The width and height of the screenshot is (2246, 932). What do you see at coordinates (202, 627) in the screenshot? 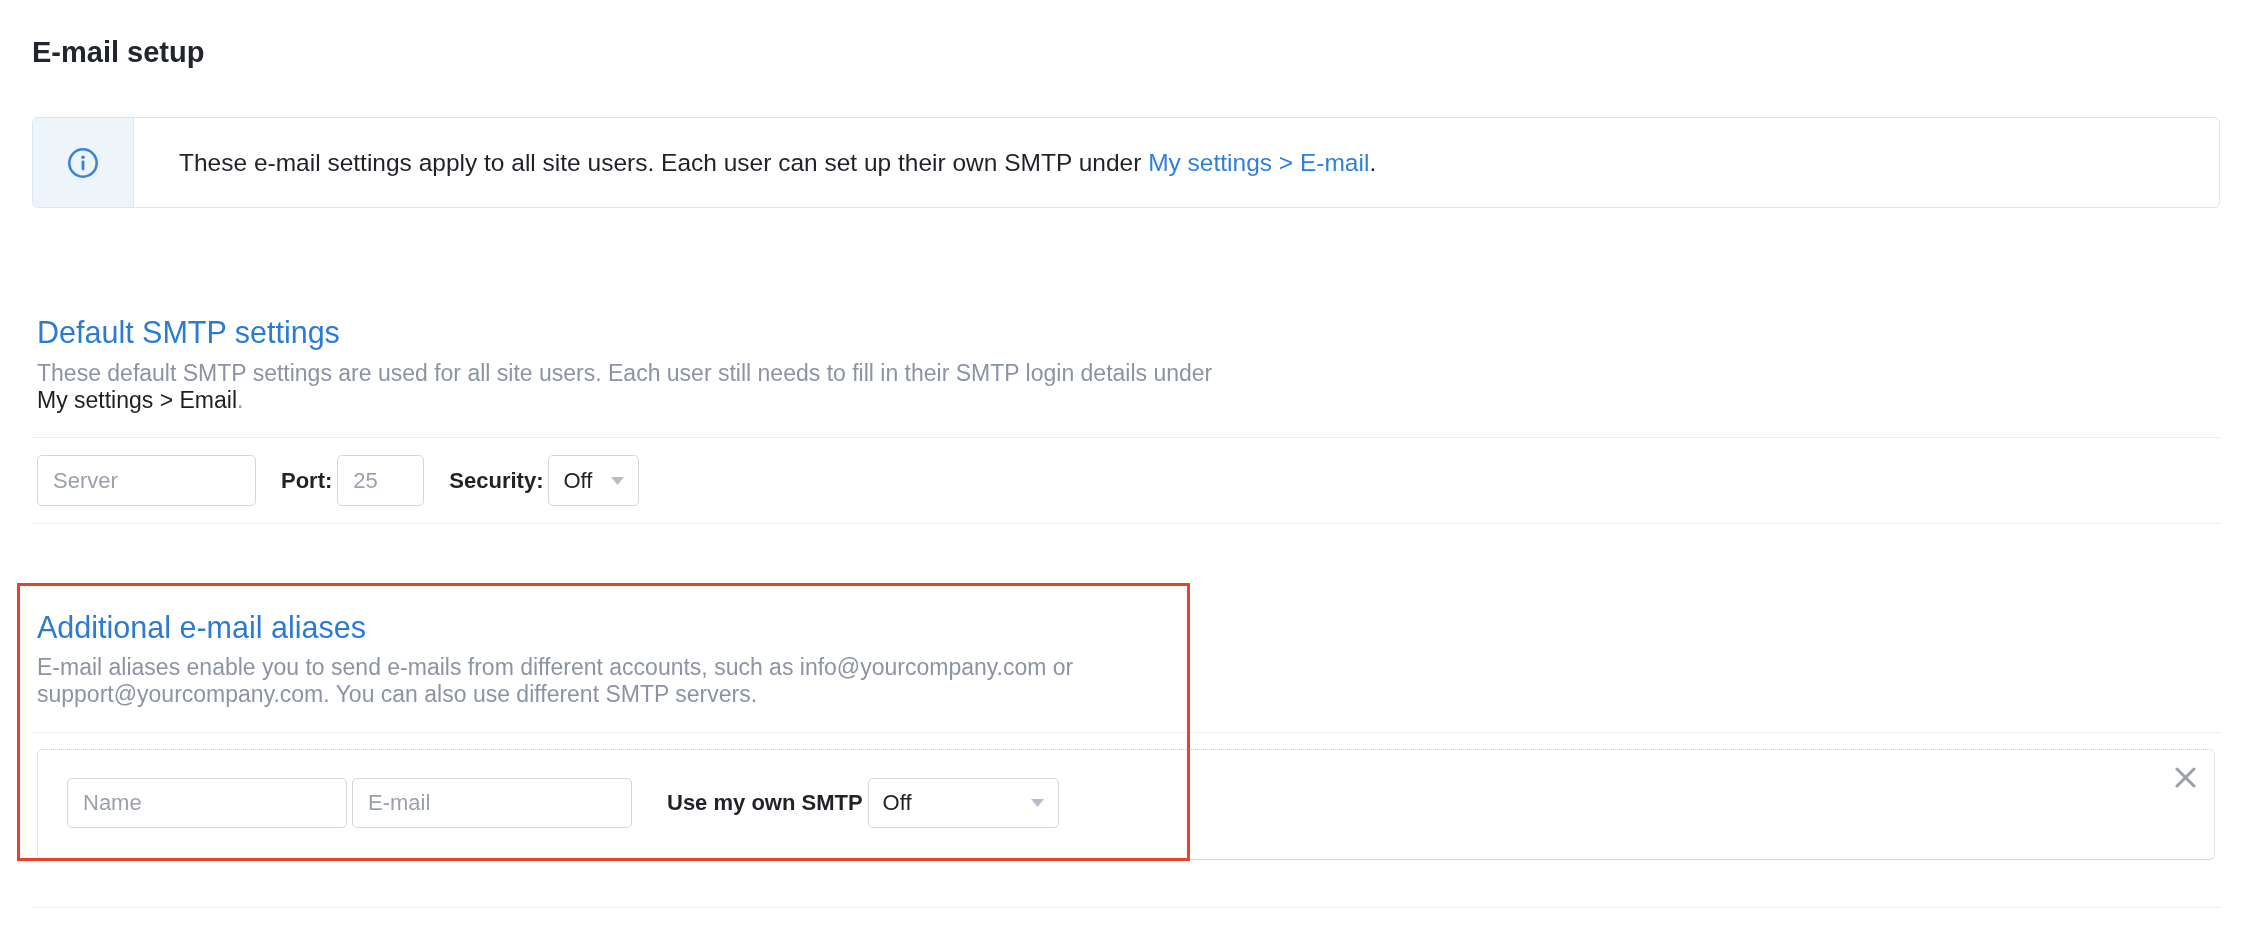
I see `section-heading: Additional e-mail aliases` at bounding box center [202, 627].